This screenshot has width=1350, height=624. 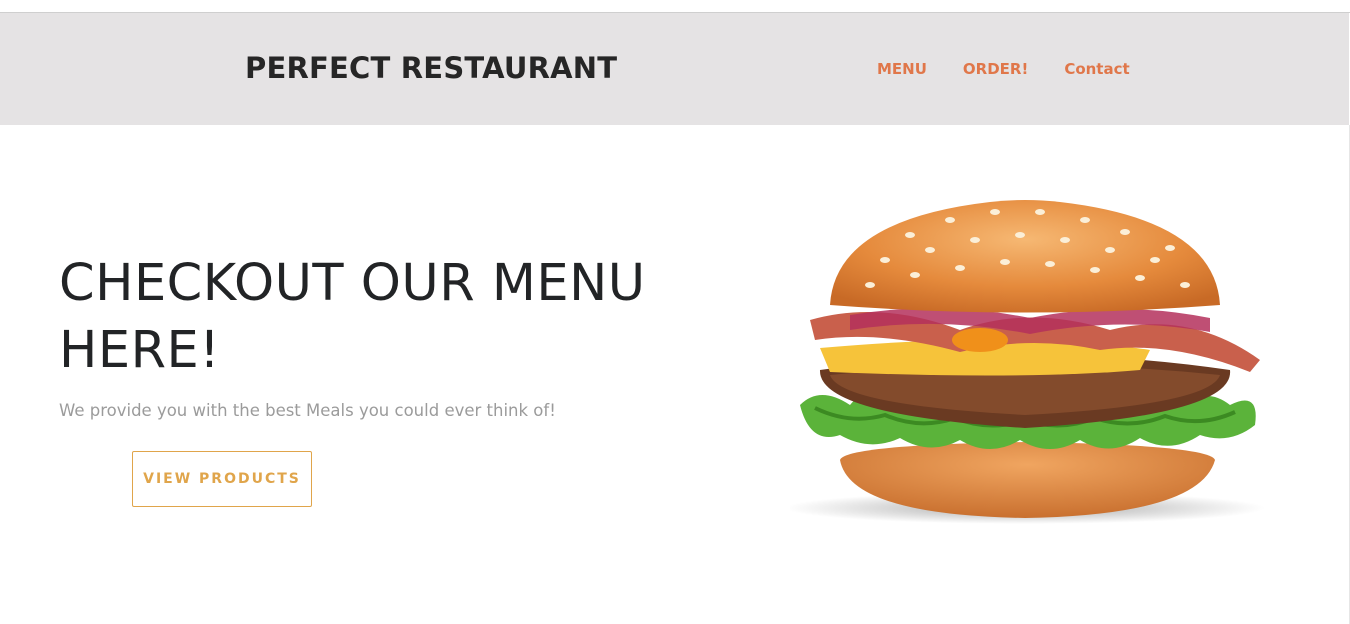 What do you see at coordinates (902, 69) in the screenshot?
I see `nav-link-menu: MENU` at bounding box center [902, 69].